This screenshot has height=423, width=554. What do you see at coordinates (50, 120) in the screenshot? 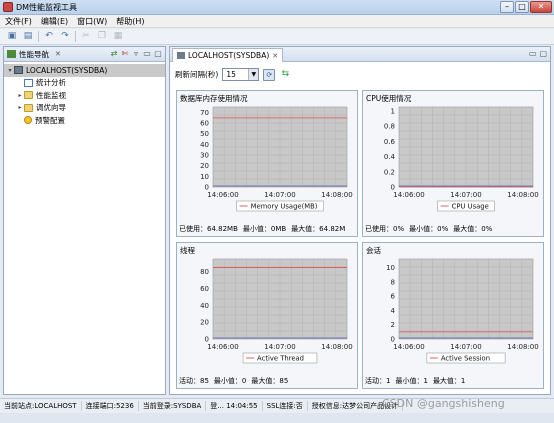
I see `tree-item-label: 预警配置` at bounding box center [50, 120].